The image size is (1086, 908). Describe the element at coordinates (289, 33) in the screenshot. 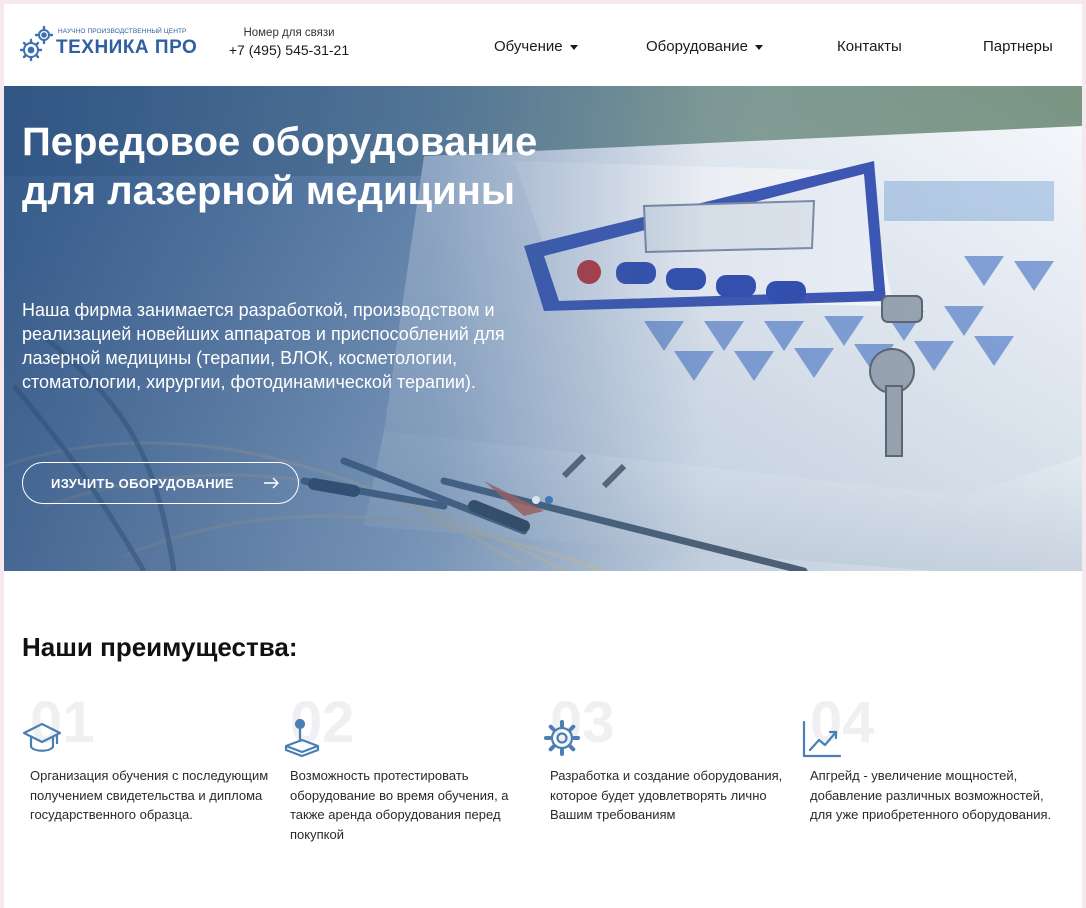

I see `phone-caption: Номер для связи` at that location.